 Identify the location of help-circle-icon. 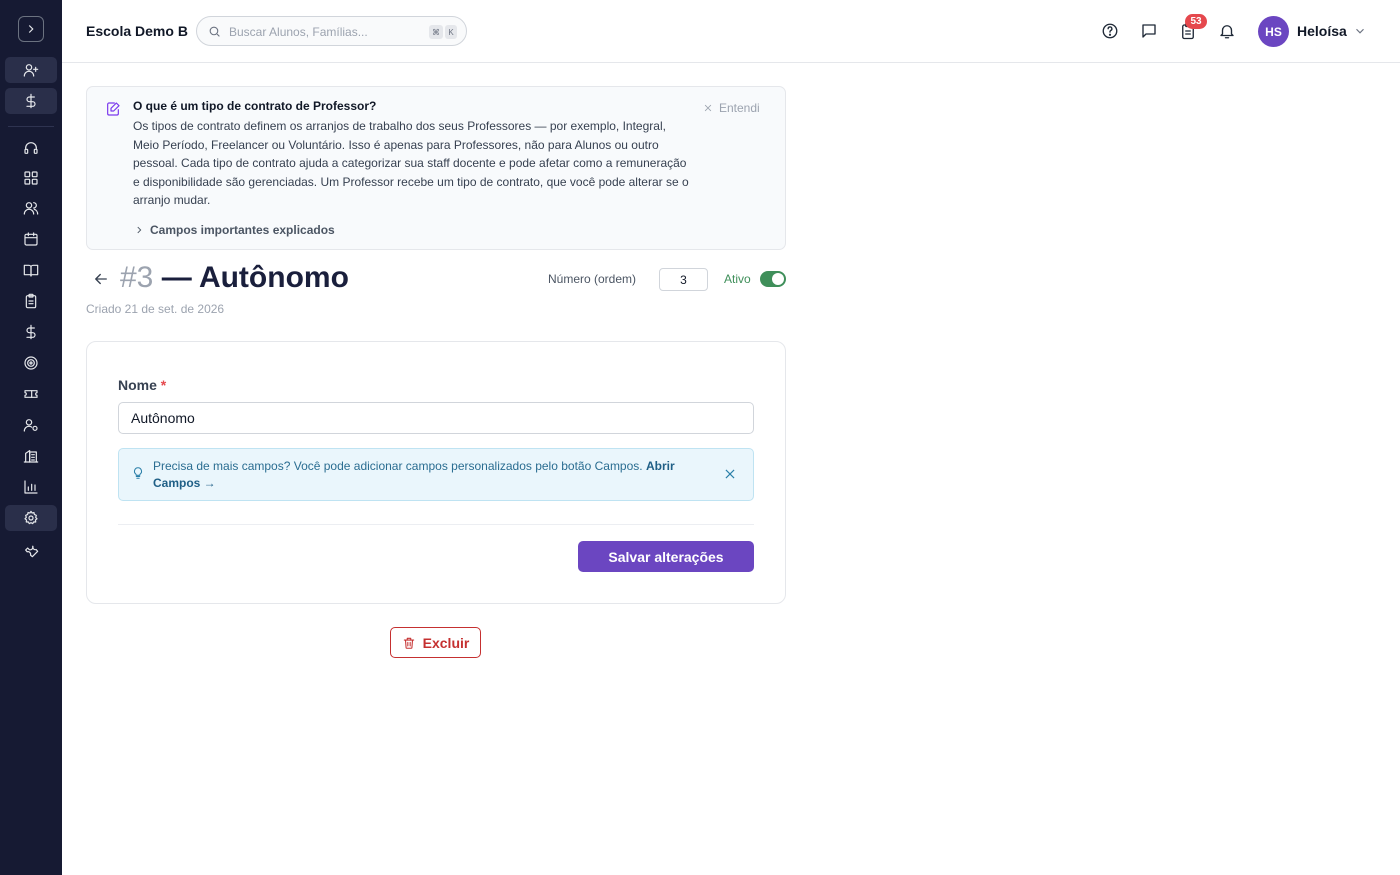
(1110, 31).